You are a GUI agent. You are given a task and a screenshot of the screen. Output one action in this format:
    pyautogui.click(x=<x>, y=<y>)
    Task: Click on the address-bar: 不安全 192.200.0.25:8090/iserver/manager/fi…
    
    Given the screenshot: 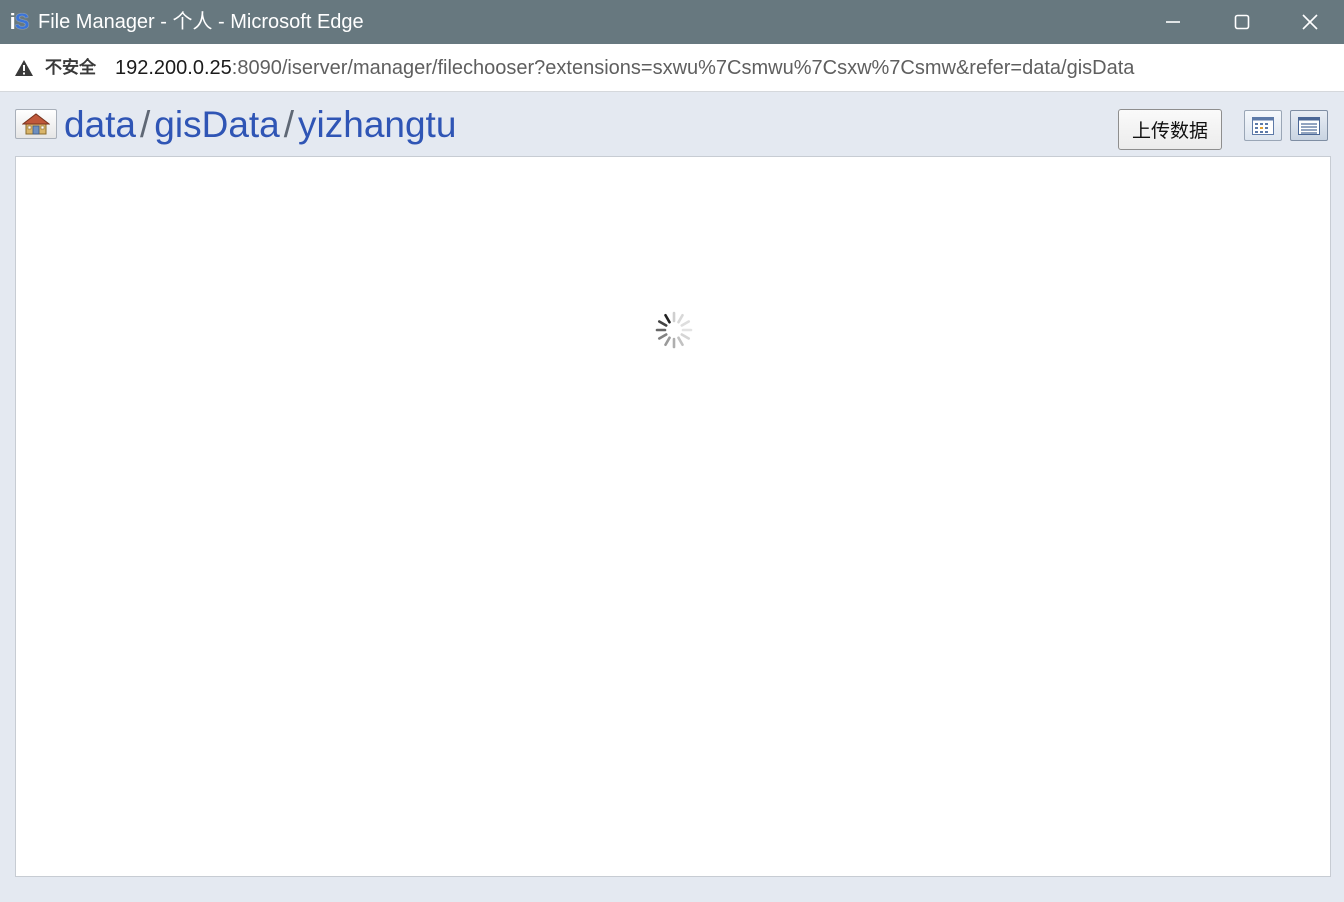 What is the action you would take?
    pyautogui.click(x=672, y=68)
    